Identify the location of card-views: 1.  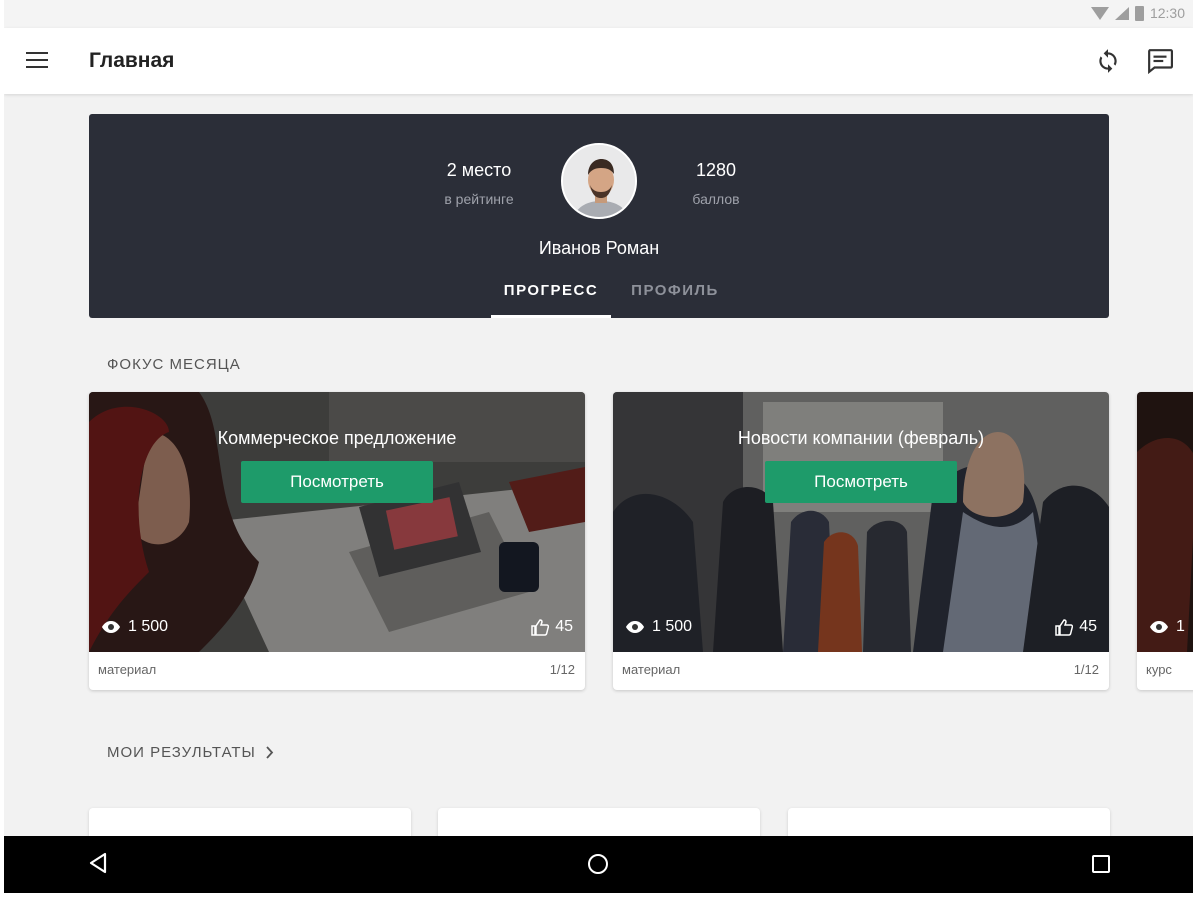
(1167, 627).